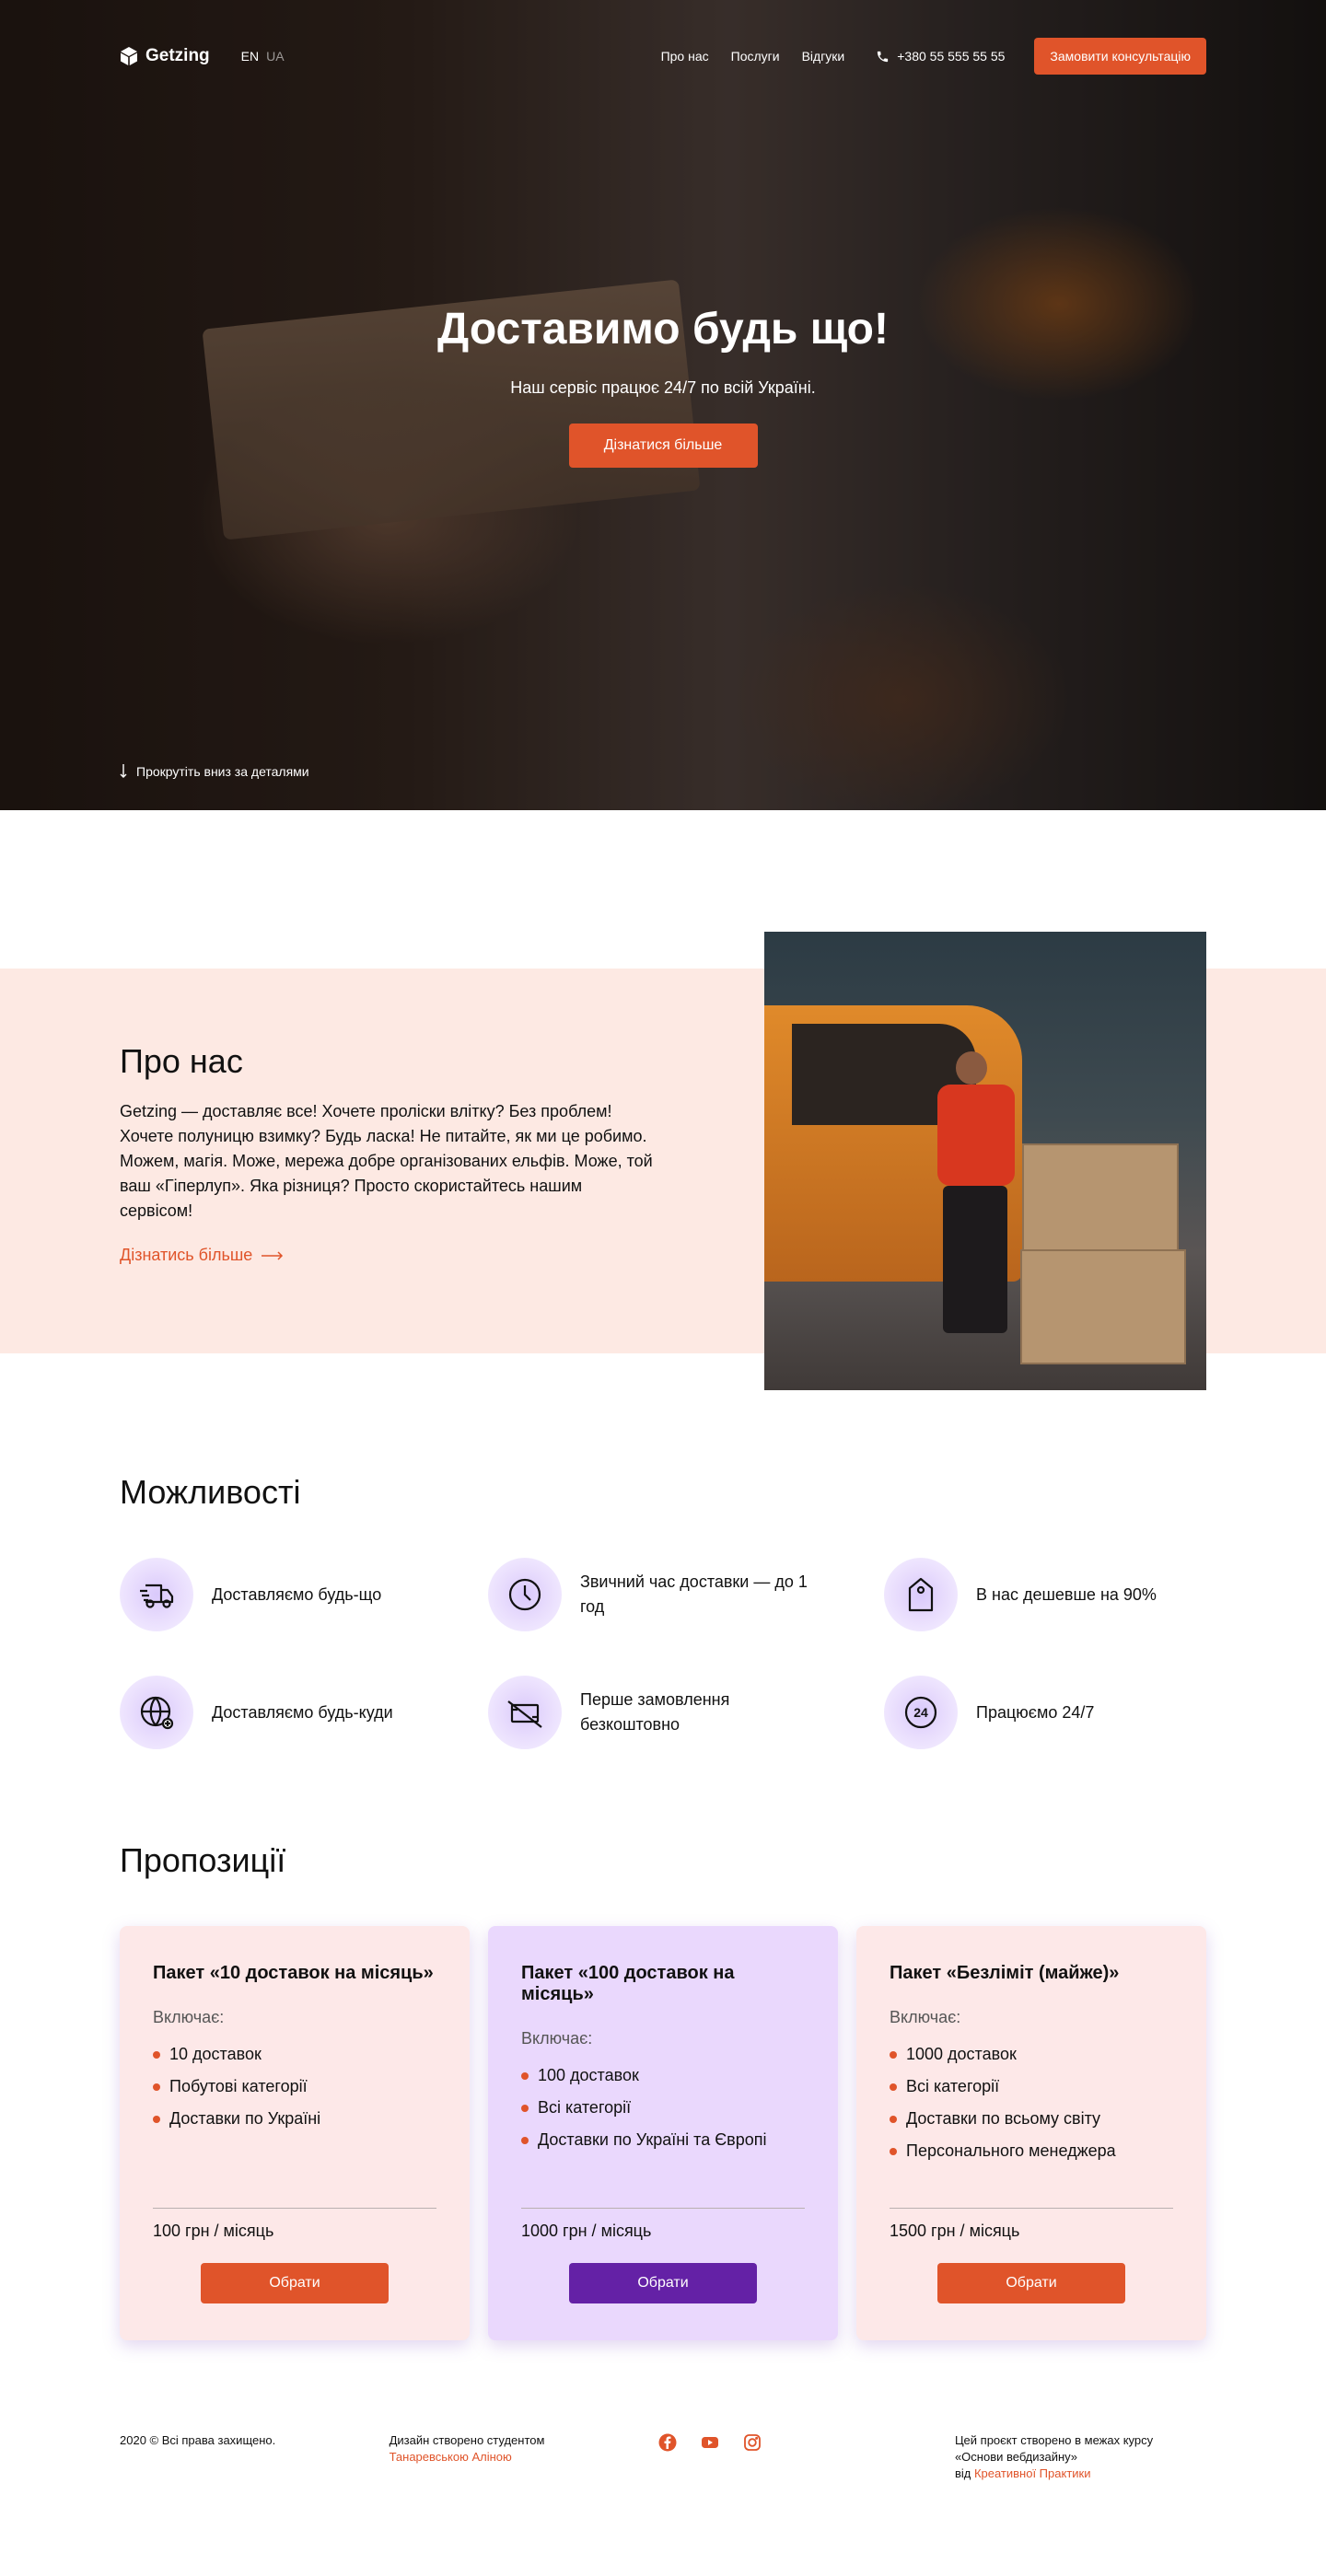 This screenshot has width=1326, height=2576. Describe the element at coordinates (1031, 2054) in the screenshot. I see `offer-feature: 1000 доставок` at that location.